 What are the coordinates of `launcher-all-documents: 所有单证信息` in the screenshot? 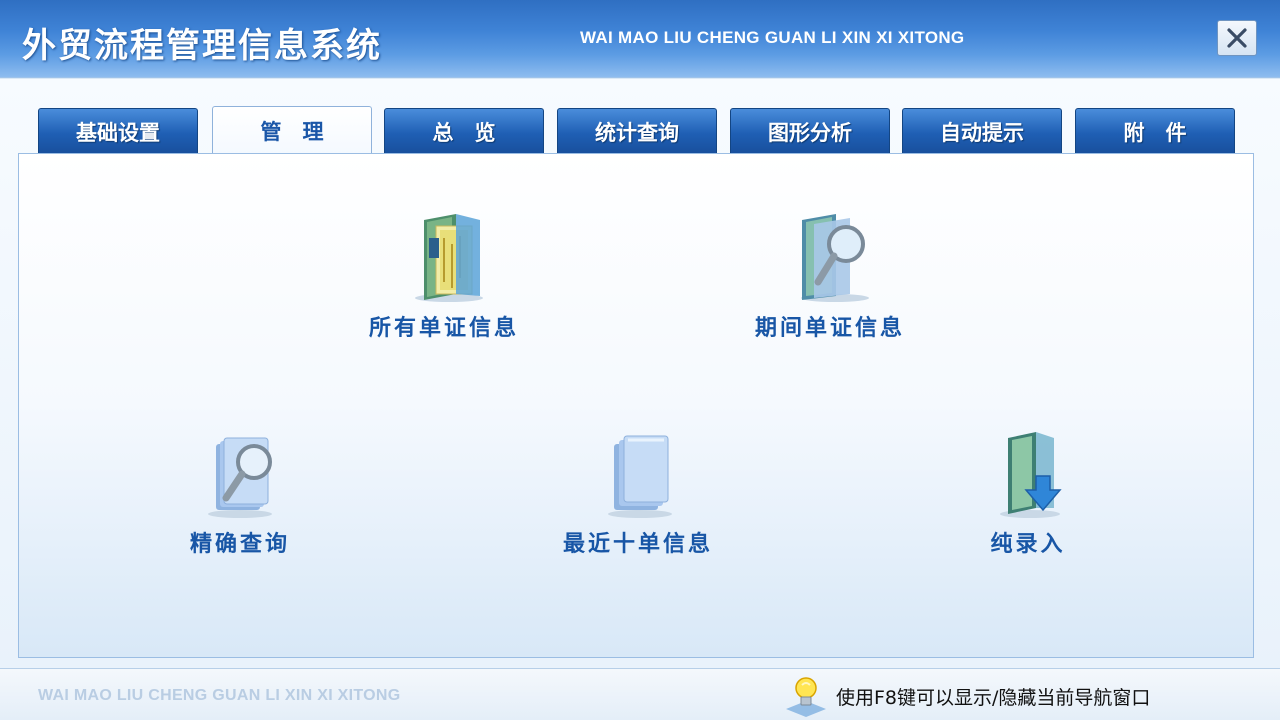 It's located at (444, 275).